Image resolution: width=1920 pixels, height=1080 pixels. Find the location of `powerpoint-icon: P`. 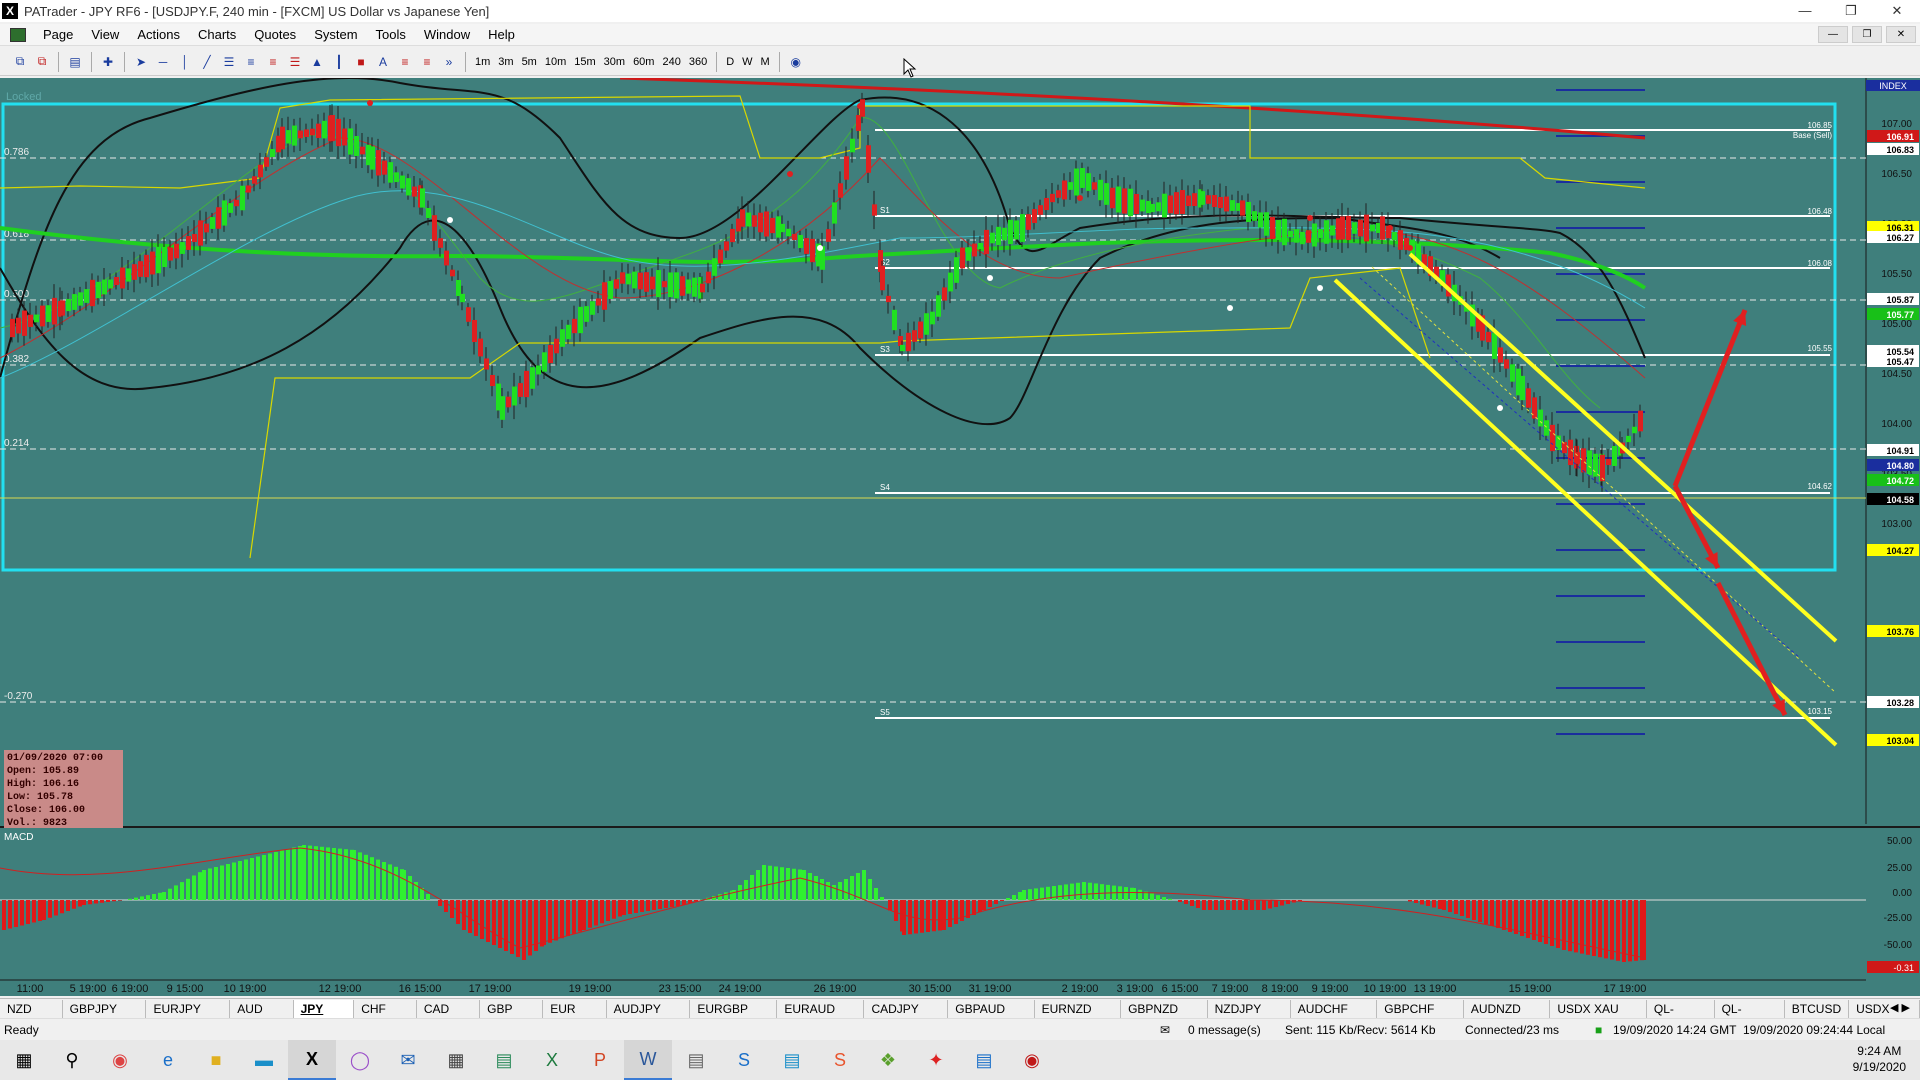

powerpoint-icon: P is located at coordinates (600, 1060).